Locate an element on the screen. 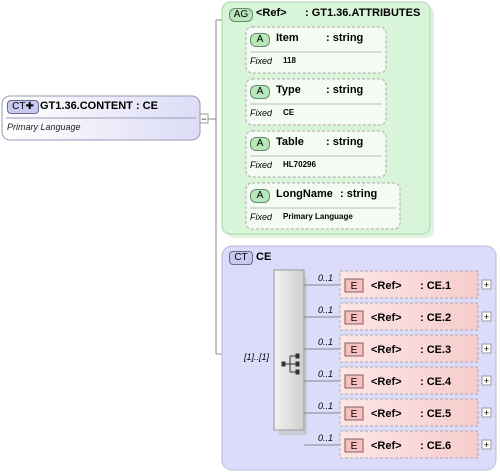 The width and height of the screenshot is (500, 473). attribute-name: Table is located at coordinates (290, 142).